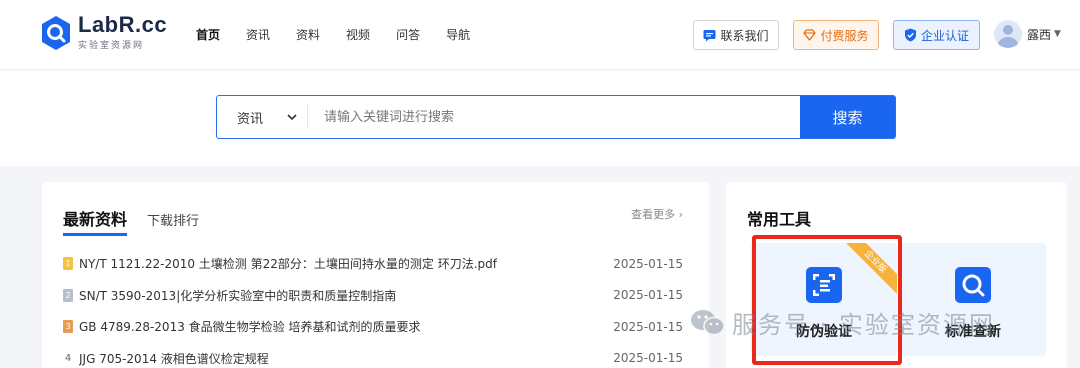  I want to click on chat-icon, so click(709, 35).